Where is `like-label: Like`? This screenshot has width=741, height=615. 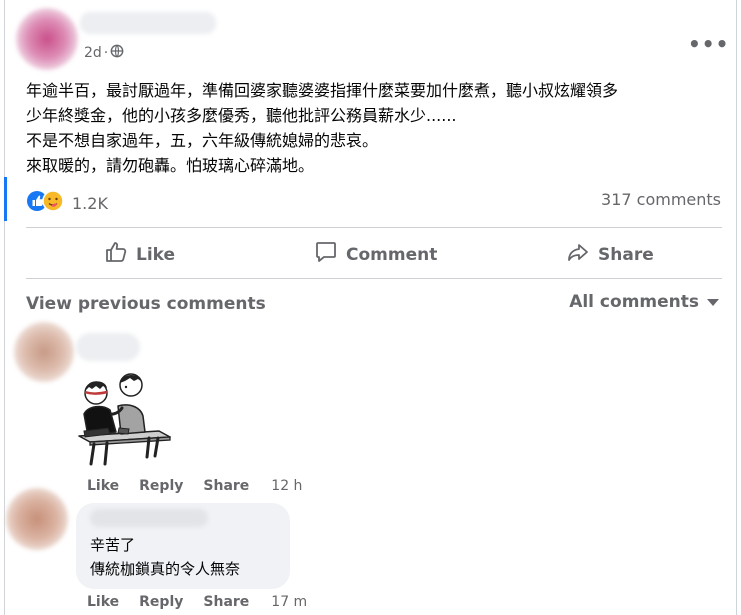 like-label: Like is located at coordinates (156, 254).